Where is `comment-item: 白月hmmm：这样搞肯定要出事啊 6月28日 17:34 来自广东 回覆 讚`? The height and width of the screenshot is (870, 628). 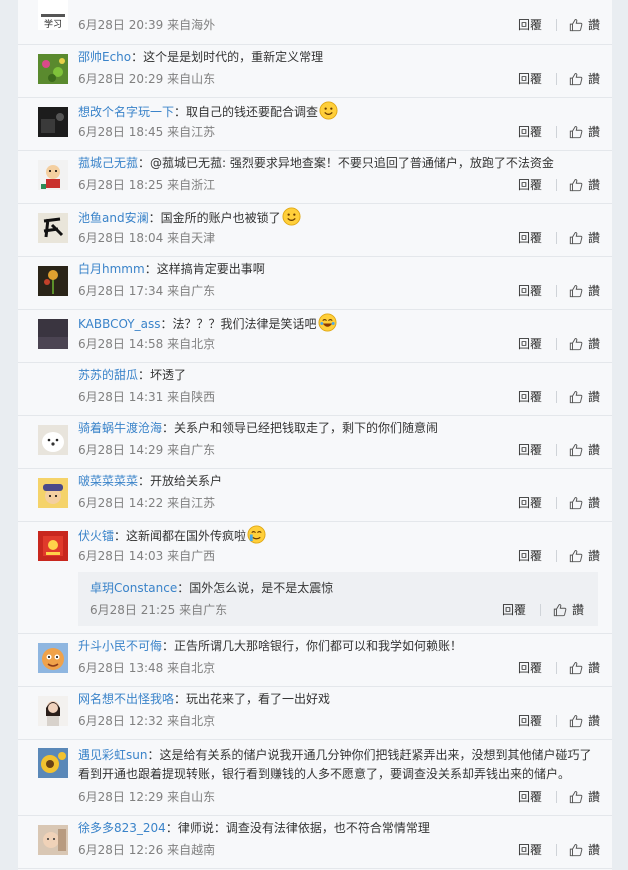
comment-item: 白月hmmm：这样搞肯定要出事啊 6月28日 17:34 来自广东 回覆 讚 is located at coordinates (315, 283).